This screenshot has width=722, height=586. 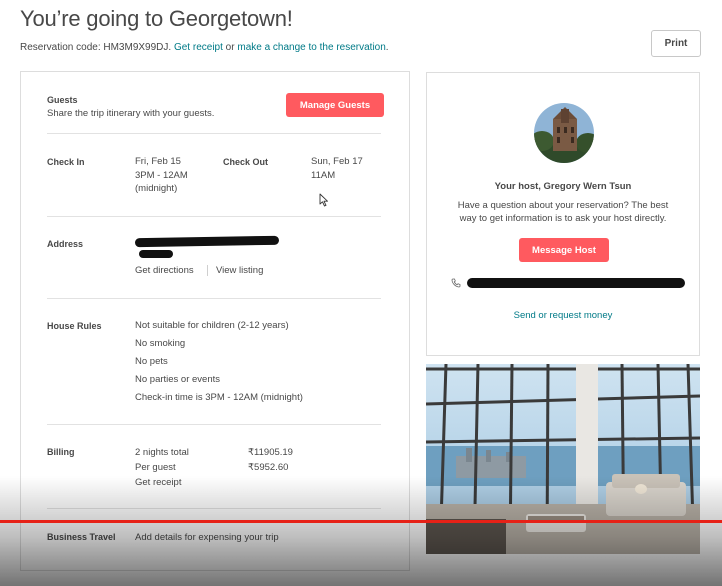 What do you see at coordinates (178, 379) in the screenshot?
I see `house-rule-item: No parties or events` at bounding box center [178, 379].